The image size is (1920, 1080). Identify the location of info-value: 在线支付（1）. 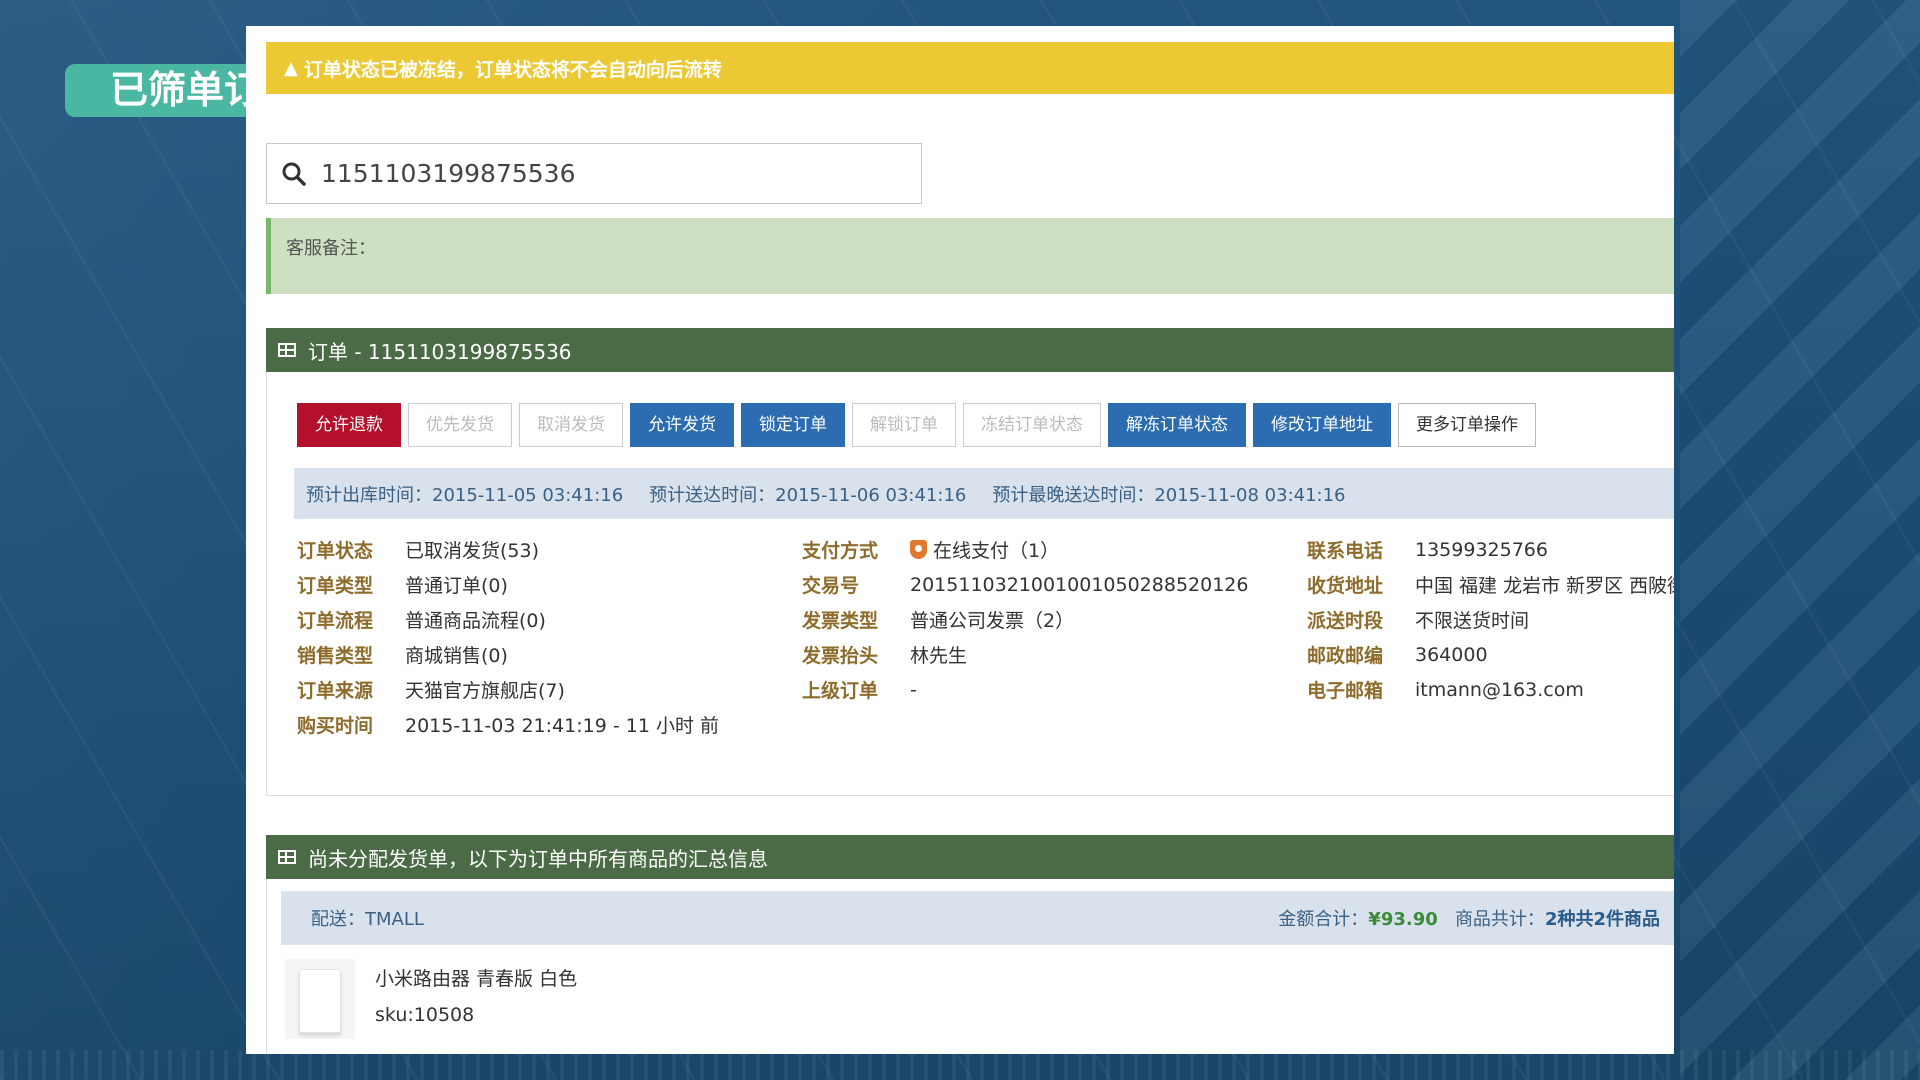
(984, 549).